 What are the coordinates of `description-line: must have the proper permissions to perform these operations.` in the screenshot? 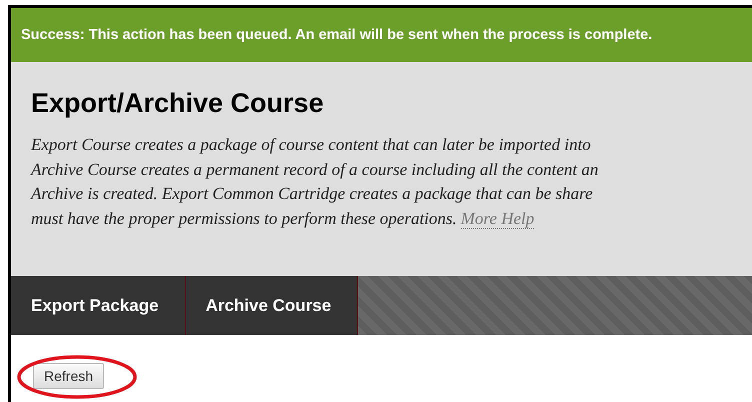 It's located at (244, 218).